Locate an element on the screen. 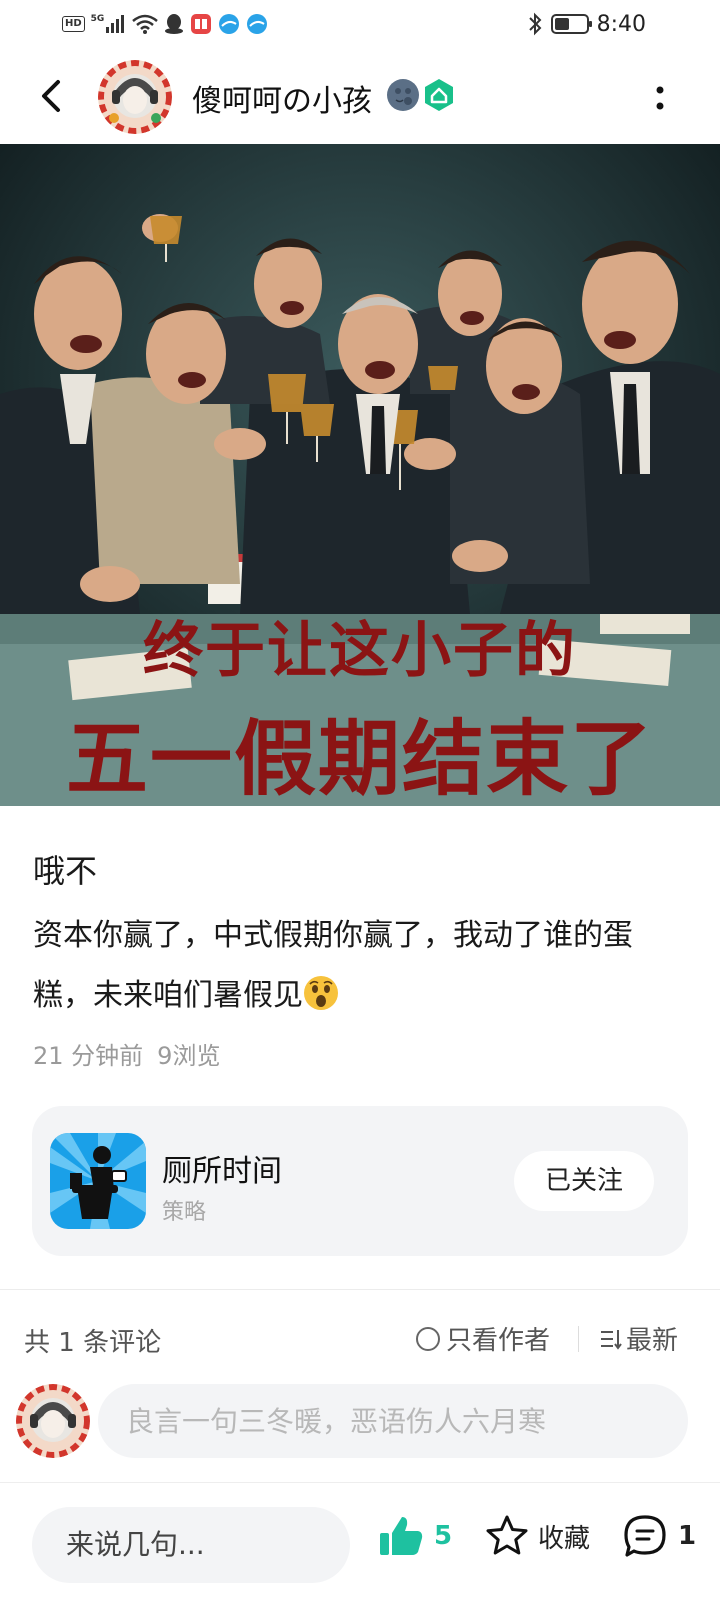 This screenshot has width=720, height=1600. favorite-label: 收藏 is located at coordinates (564, 1538).